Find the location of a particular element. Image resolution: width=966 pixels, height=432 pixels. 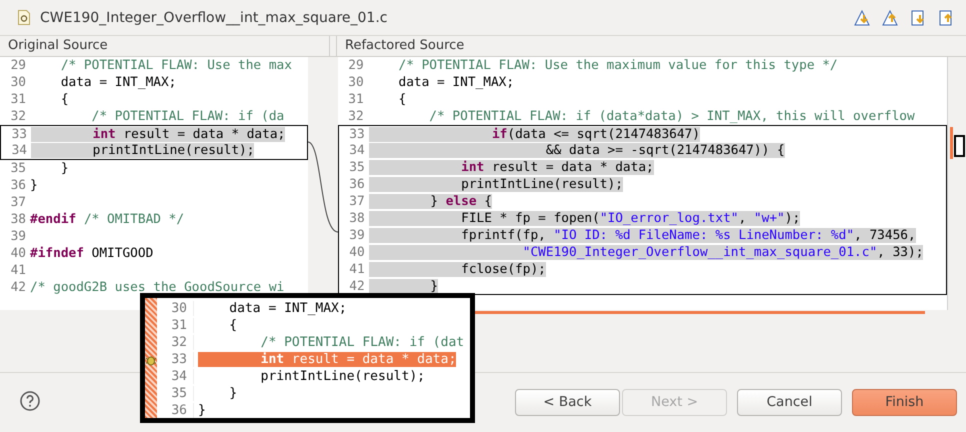

file-icon is located at coordinates (24, 17).